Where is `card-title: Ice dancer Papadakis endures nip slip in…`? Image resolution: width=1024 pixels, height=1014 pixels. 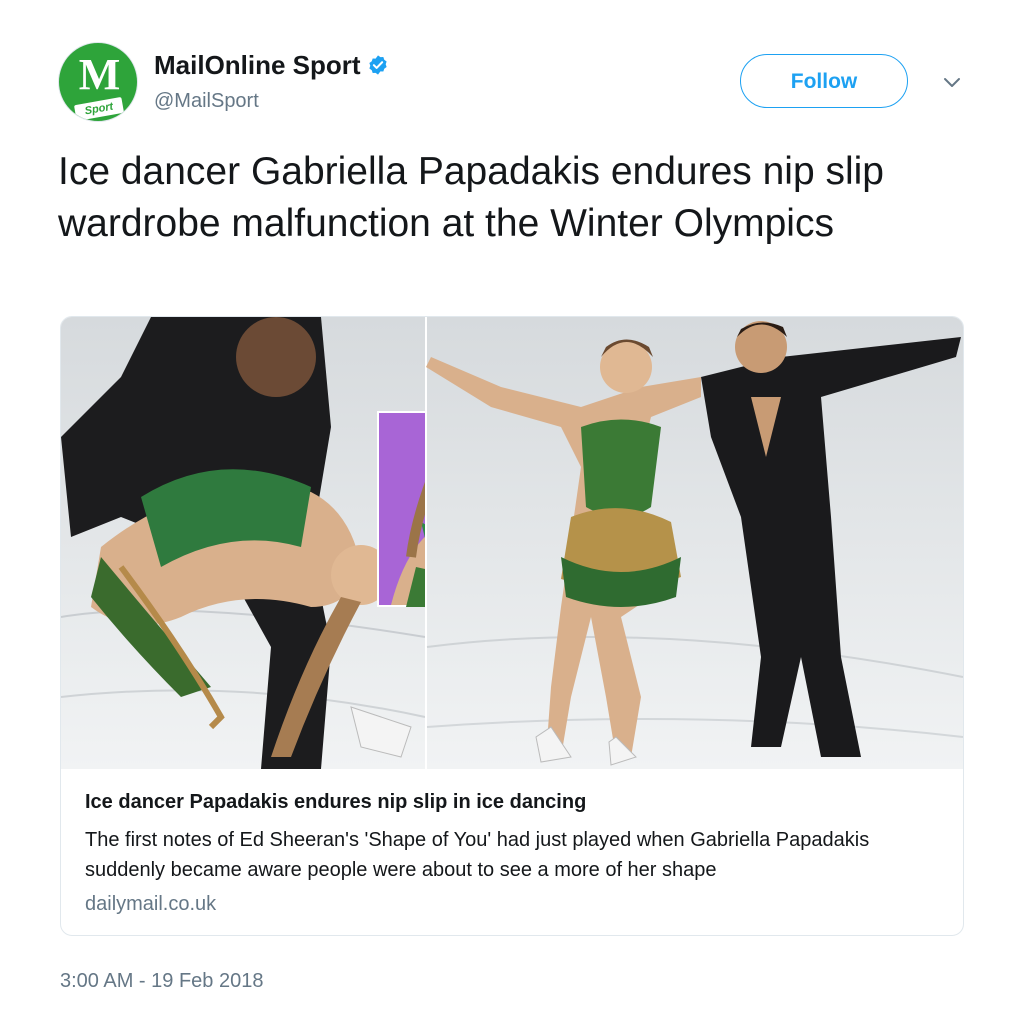 card-title: Ice dancer Papadakis endures nip slip in… is located at coordinates (515, 802).